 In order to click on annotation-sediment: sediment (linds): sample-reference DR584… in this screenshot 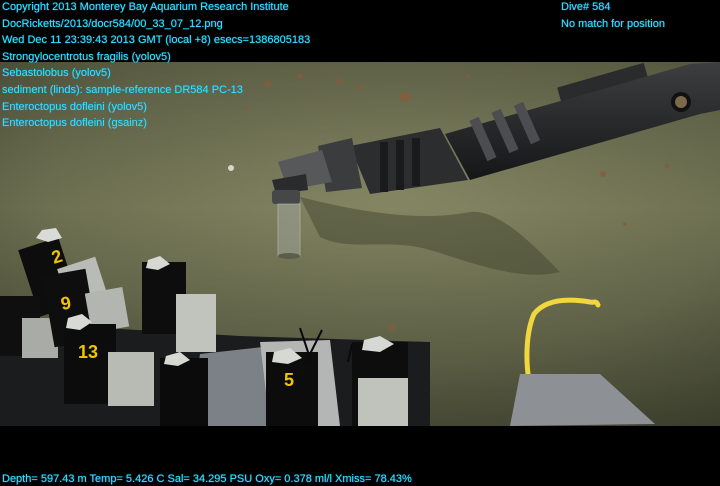, I will do `click(122, 89)`.